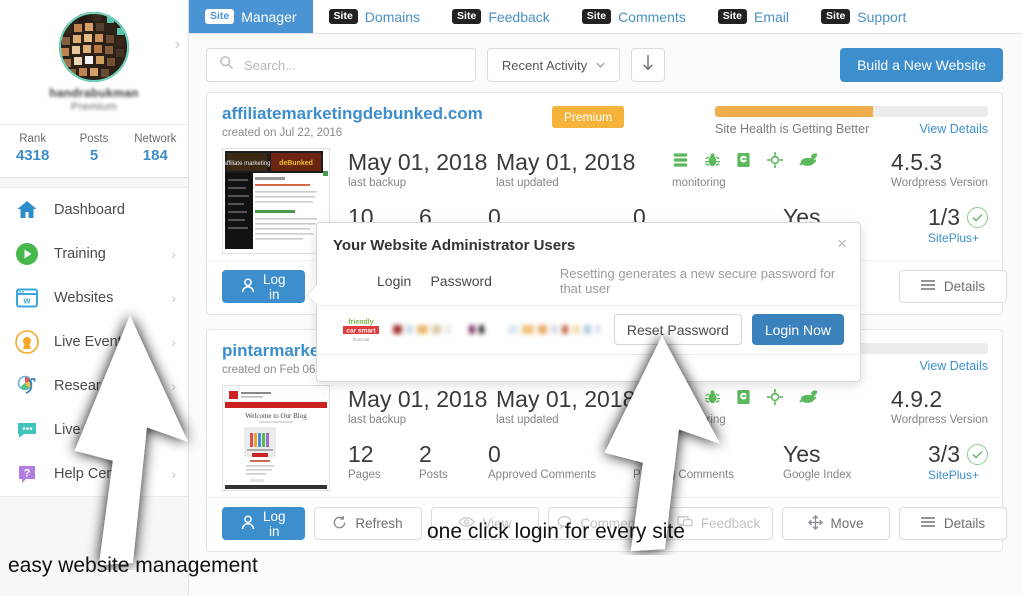 This screenshot has height=596, width=1022. What do you see at coordinates (263, 286) in the screenshot?
I see `login-button: Log in` at bounding box center [263, 286].